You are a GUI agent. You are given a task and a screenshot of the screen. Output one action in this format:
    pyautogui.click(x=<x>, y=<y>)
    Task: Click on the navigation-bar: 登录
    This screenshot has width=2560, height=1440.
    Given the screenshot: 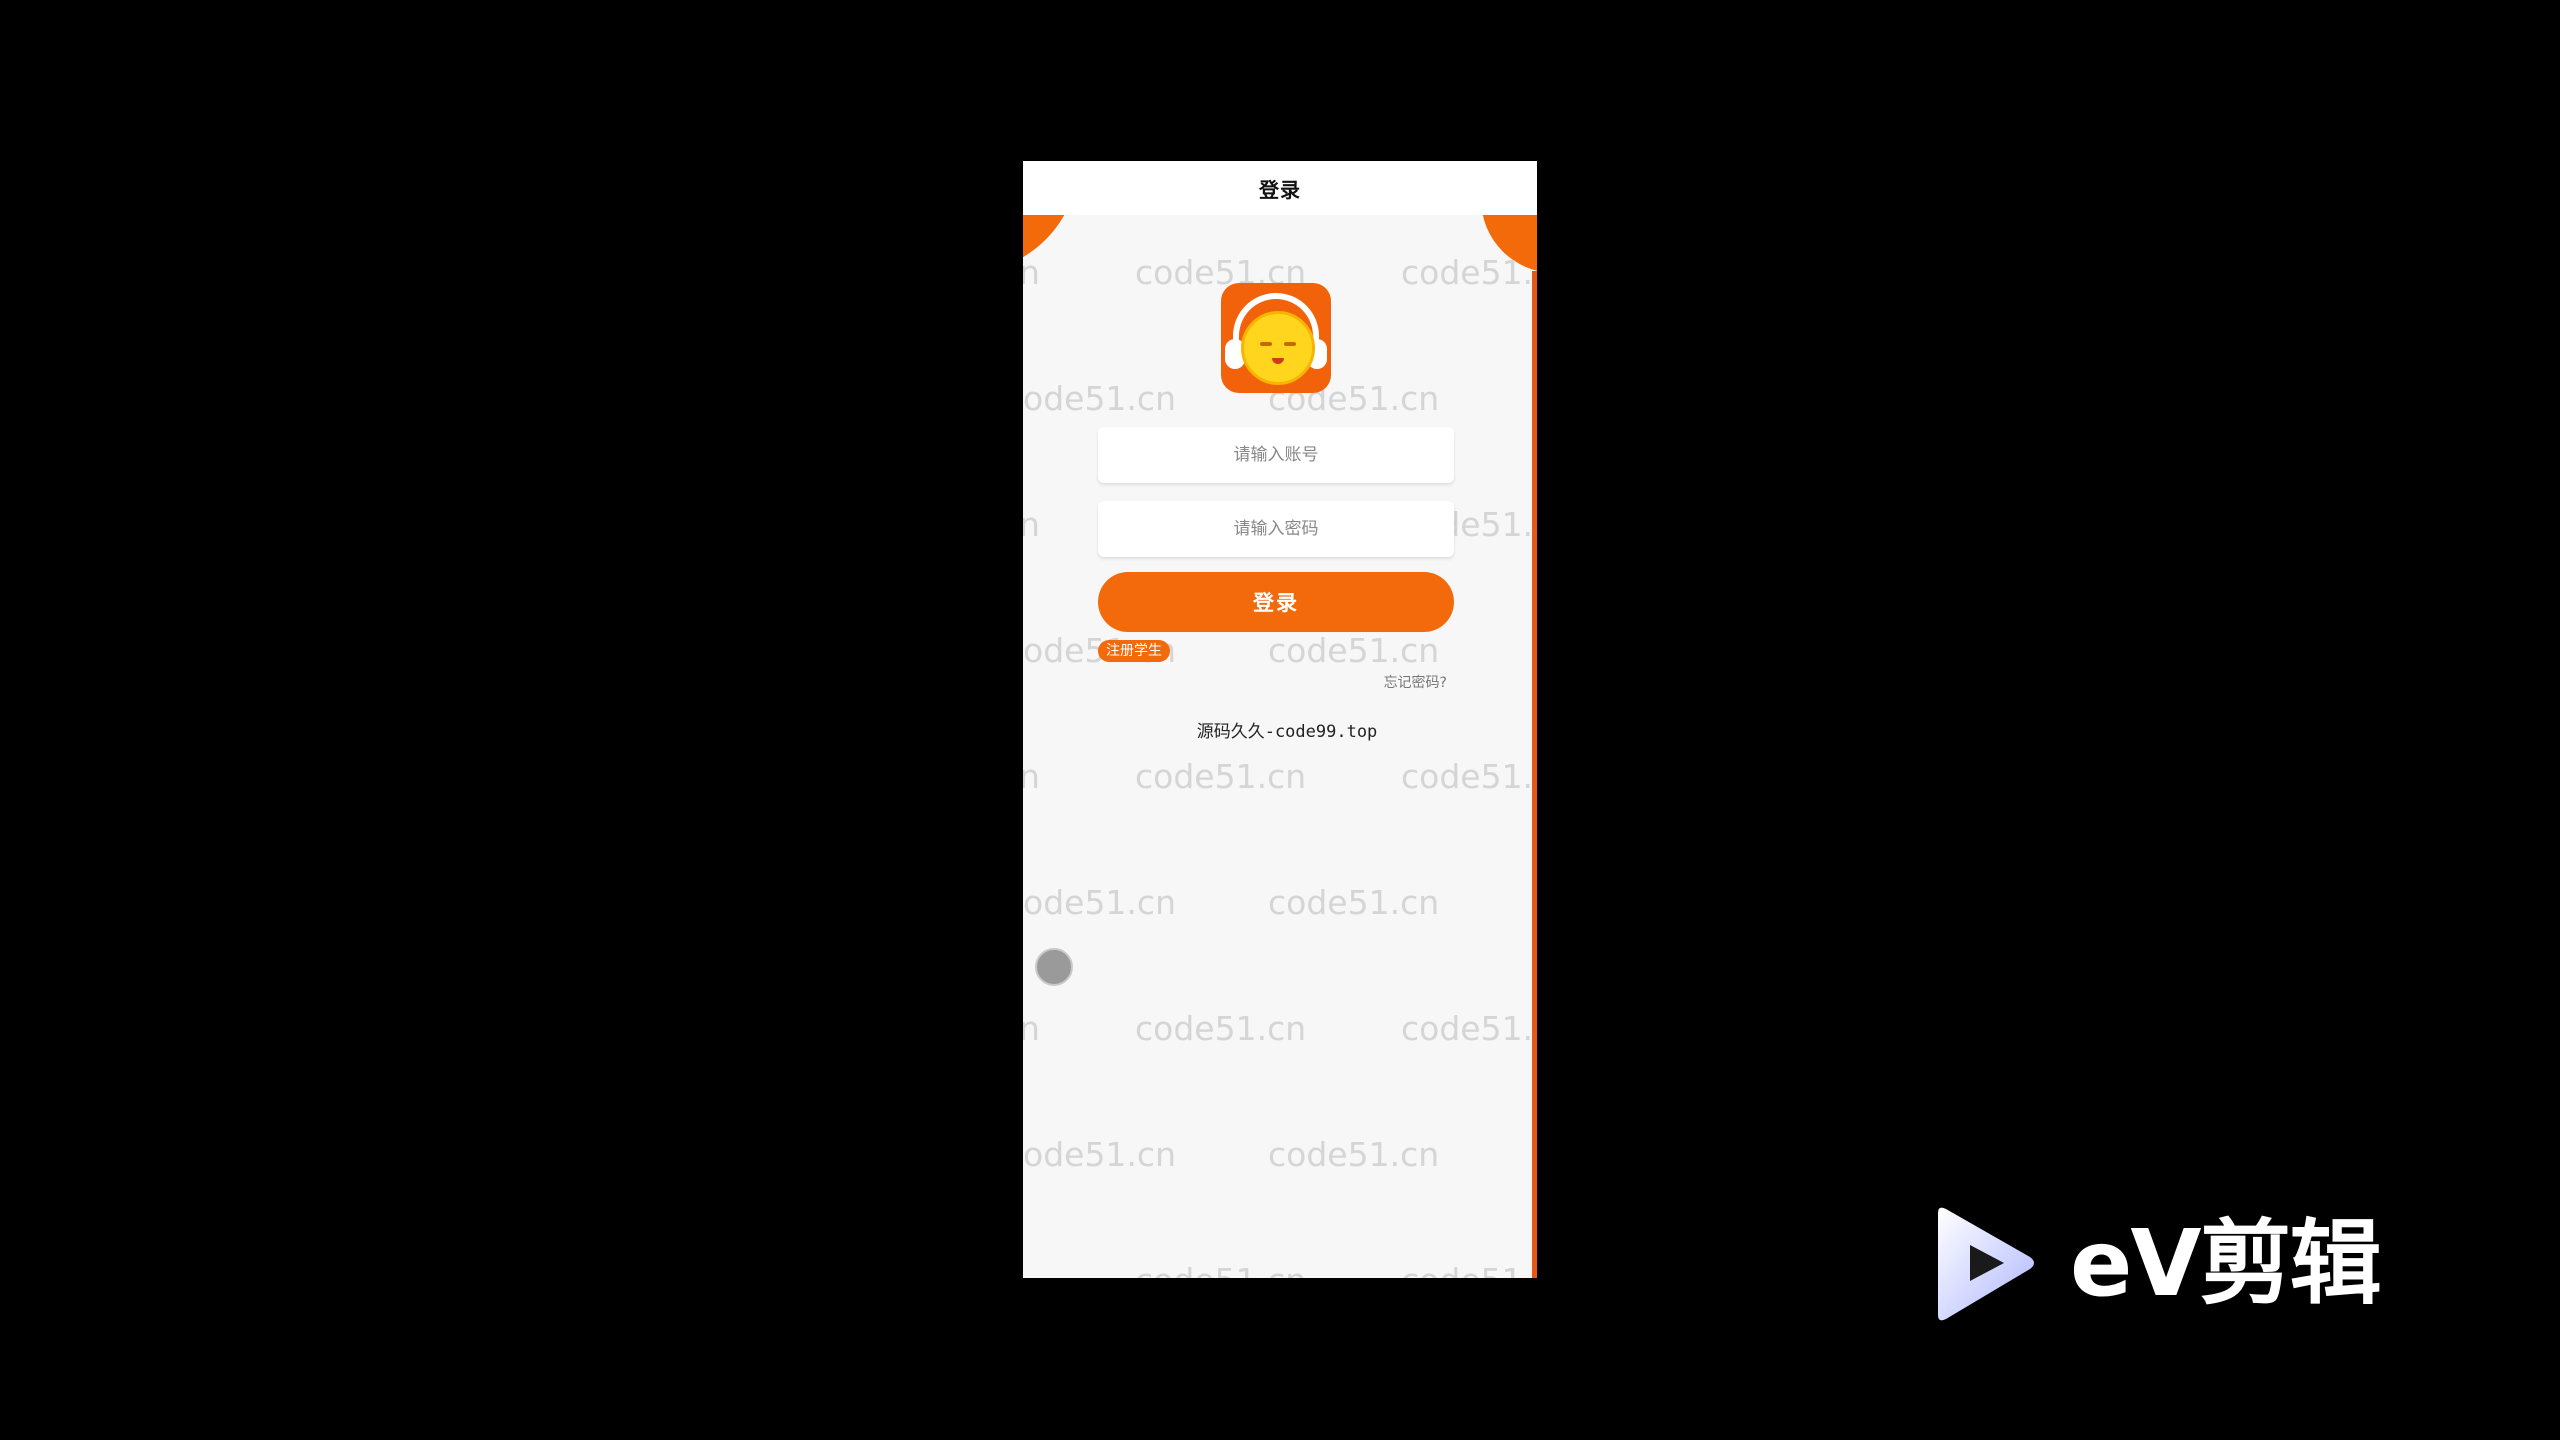 What is the action you would take?
    pyautogui.click(x=1280, y=188)
    